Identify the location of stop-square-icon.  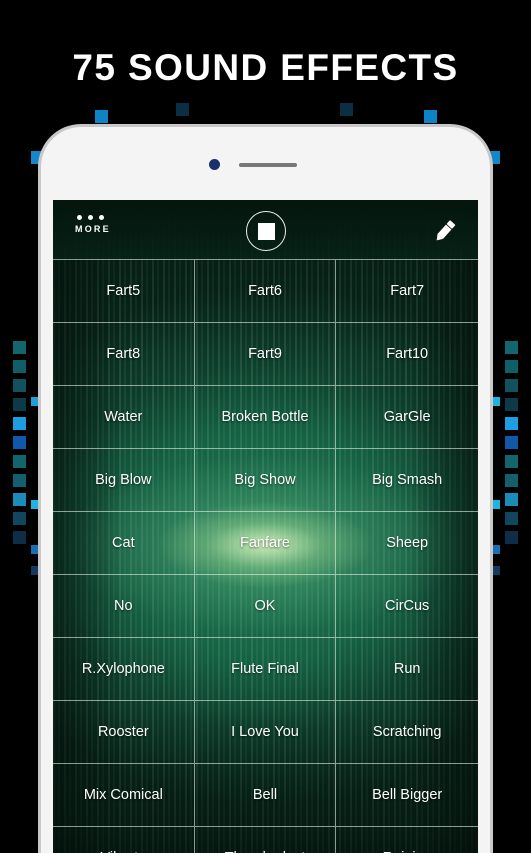
(266, 231).